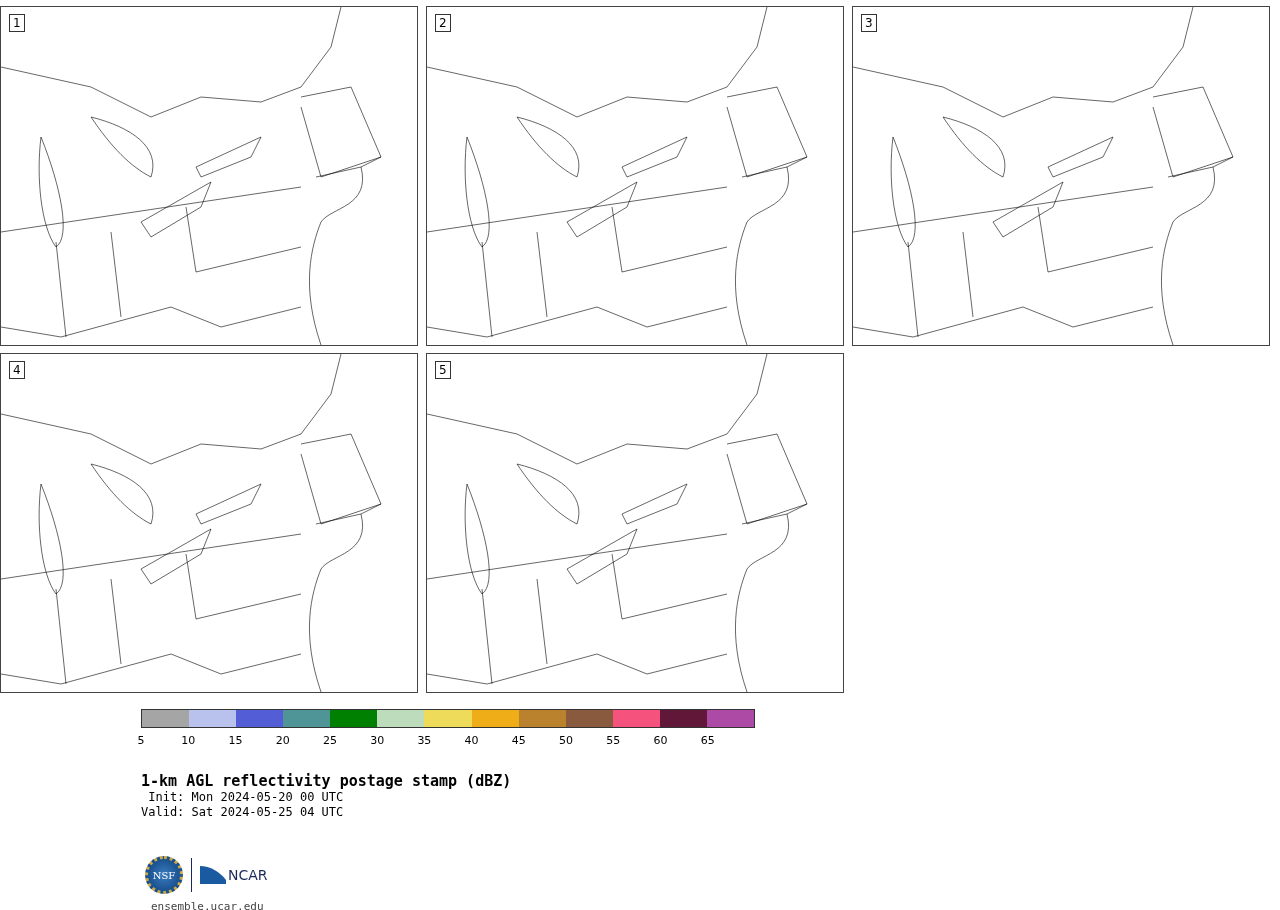 The height and width of the screenshot is (910, 1280). Describe the element at coordinates (208, 905) in the screenshot. I see `site-url: ensemble.ucar.edu` at that location.